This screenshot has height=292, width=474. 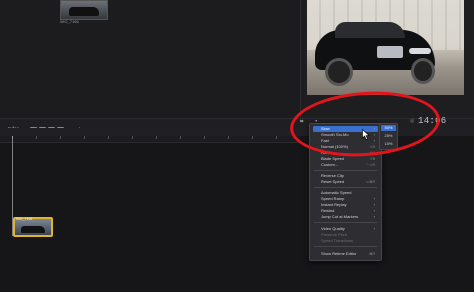 I want to click on menu-item-speed-transitions: Speed Transitions, so click(x=345, y=241).